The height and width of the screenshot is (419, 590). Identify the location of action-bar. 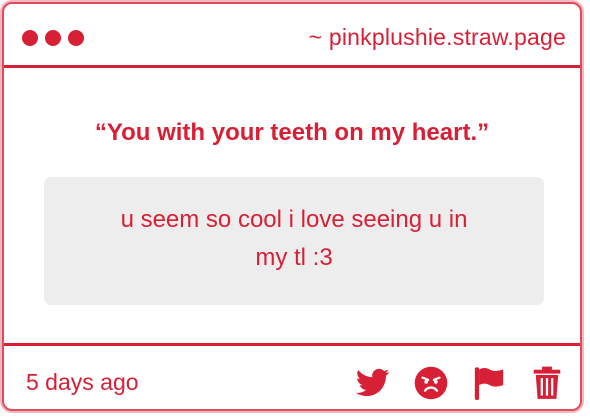
(460, 383).